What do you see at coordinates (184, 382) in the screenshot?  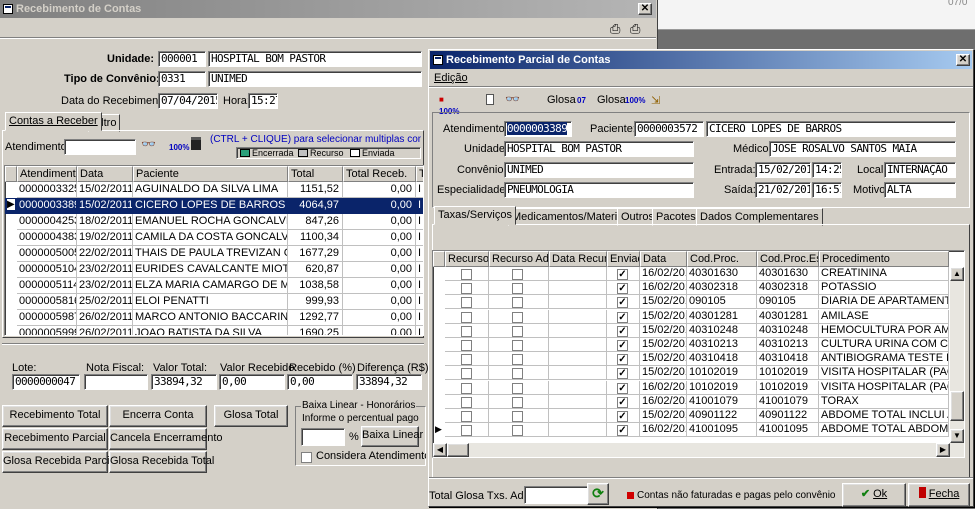 I see `valor-total-field: 33894,32` at bounding box center [184, 382].